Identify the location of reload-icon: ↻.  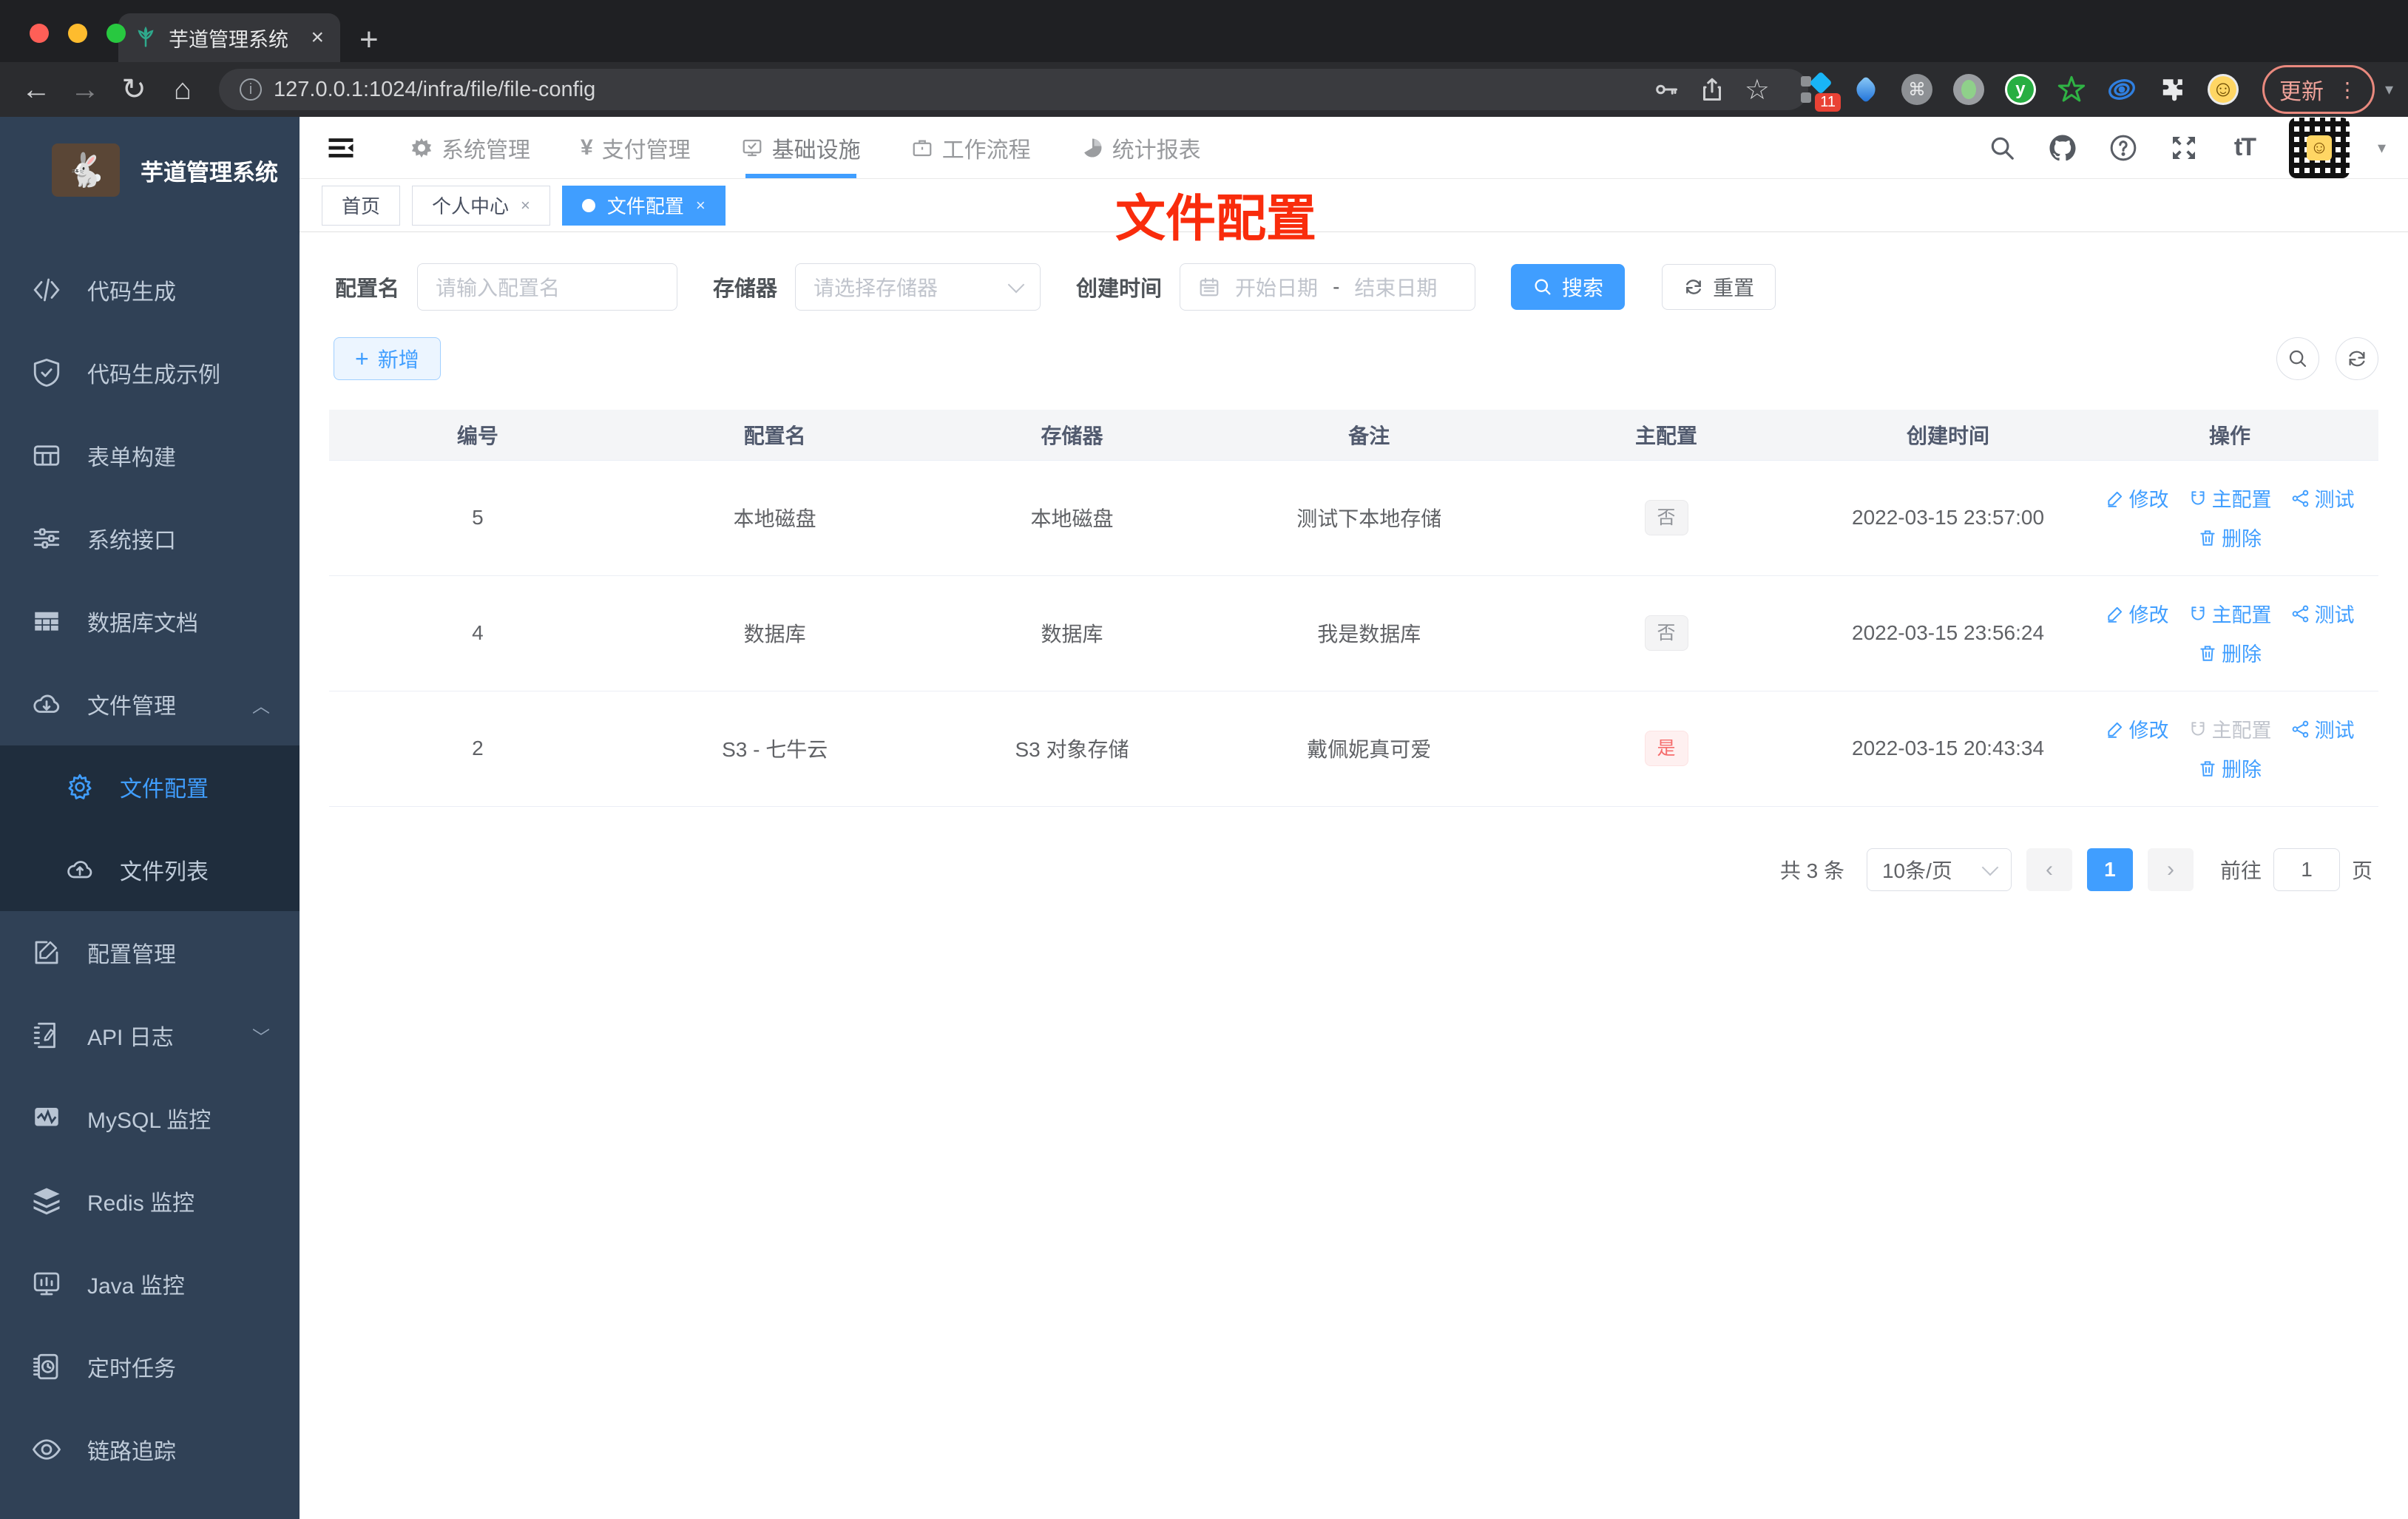
(133, 89).